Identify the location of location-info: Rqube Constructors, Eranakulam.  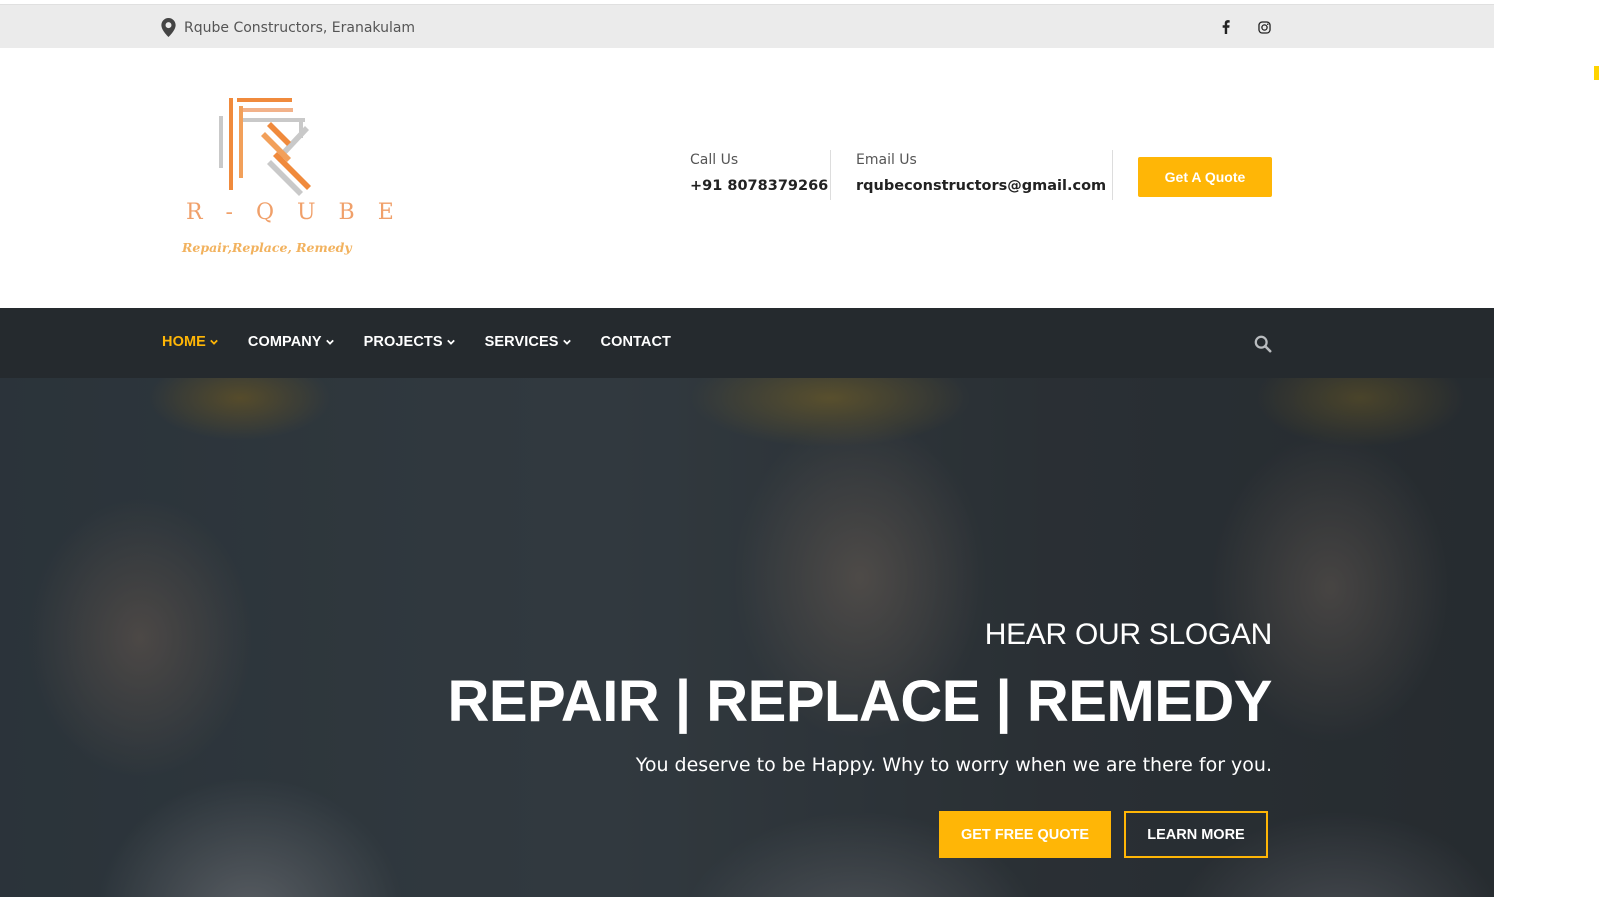
(288, 27).